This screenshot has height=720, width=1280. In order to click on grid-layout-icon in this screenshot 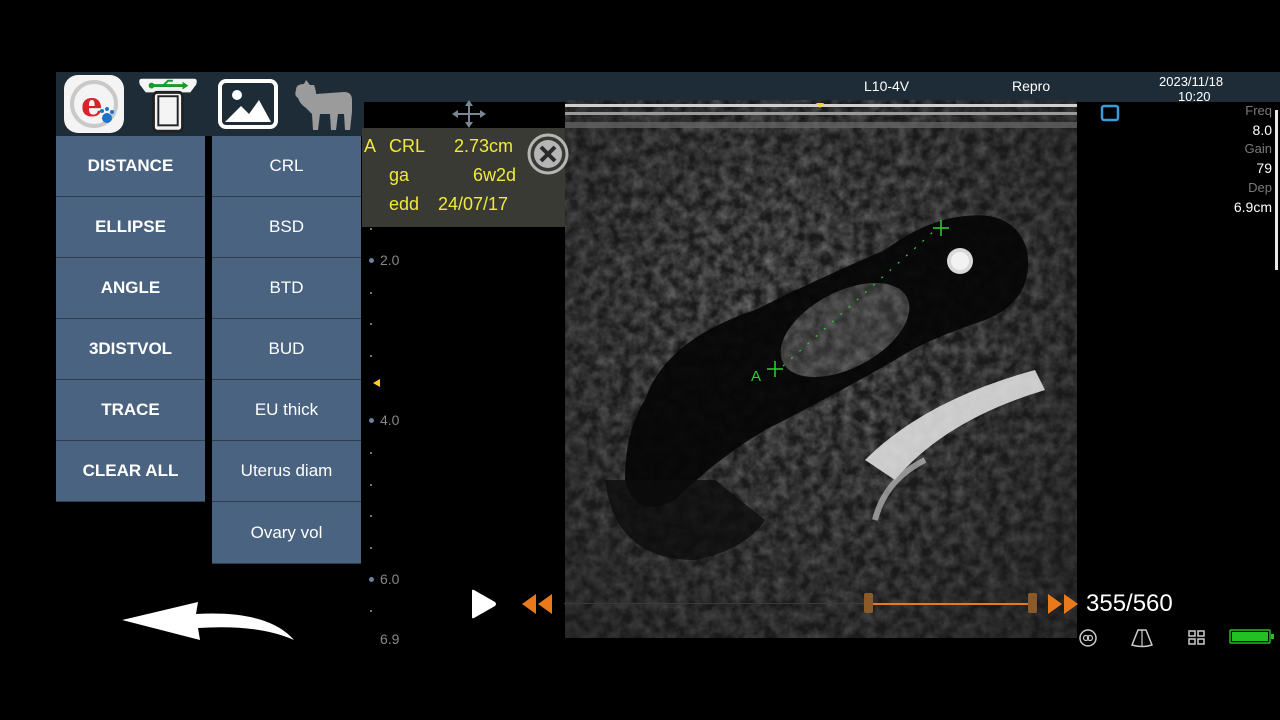, I will do `click(1197, 640)`.